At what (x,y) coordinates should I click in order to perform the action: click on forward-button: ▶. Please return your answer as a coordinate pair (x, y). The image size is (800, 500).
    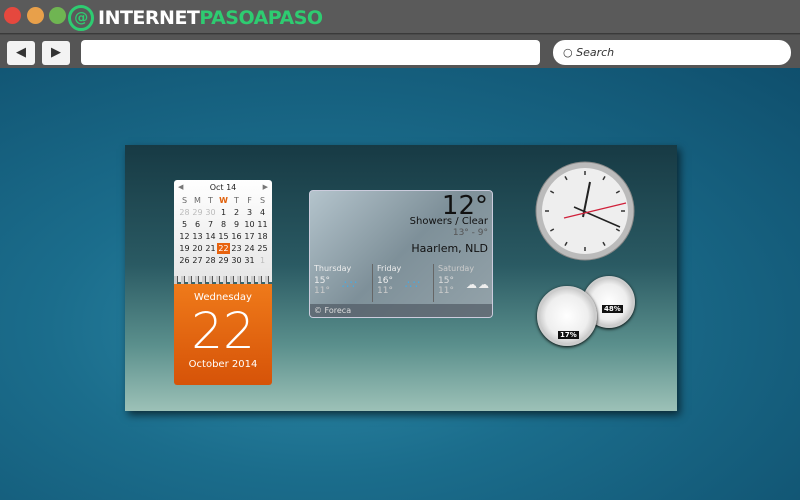
    Looking at the image, I should click on (56, 53).